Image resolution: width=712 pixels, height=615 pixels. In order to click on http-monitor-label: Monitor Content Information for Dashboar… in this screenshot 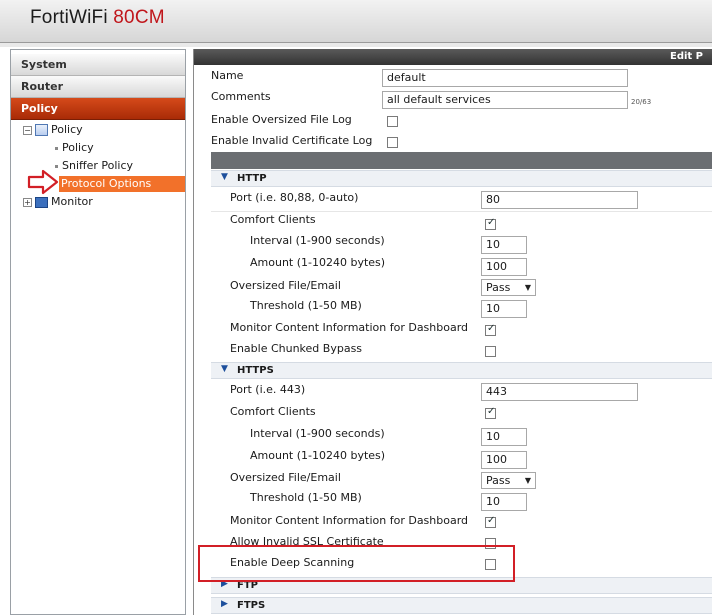, I will do `click(349, 327)`.